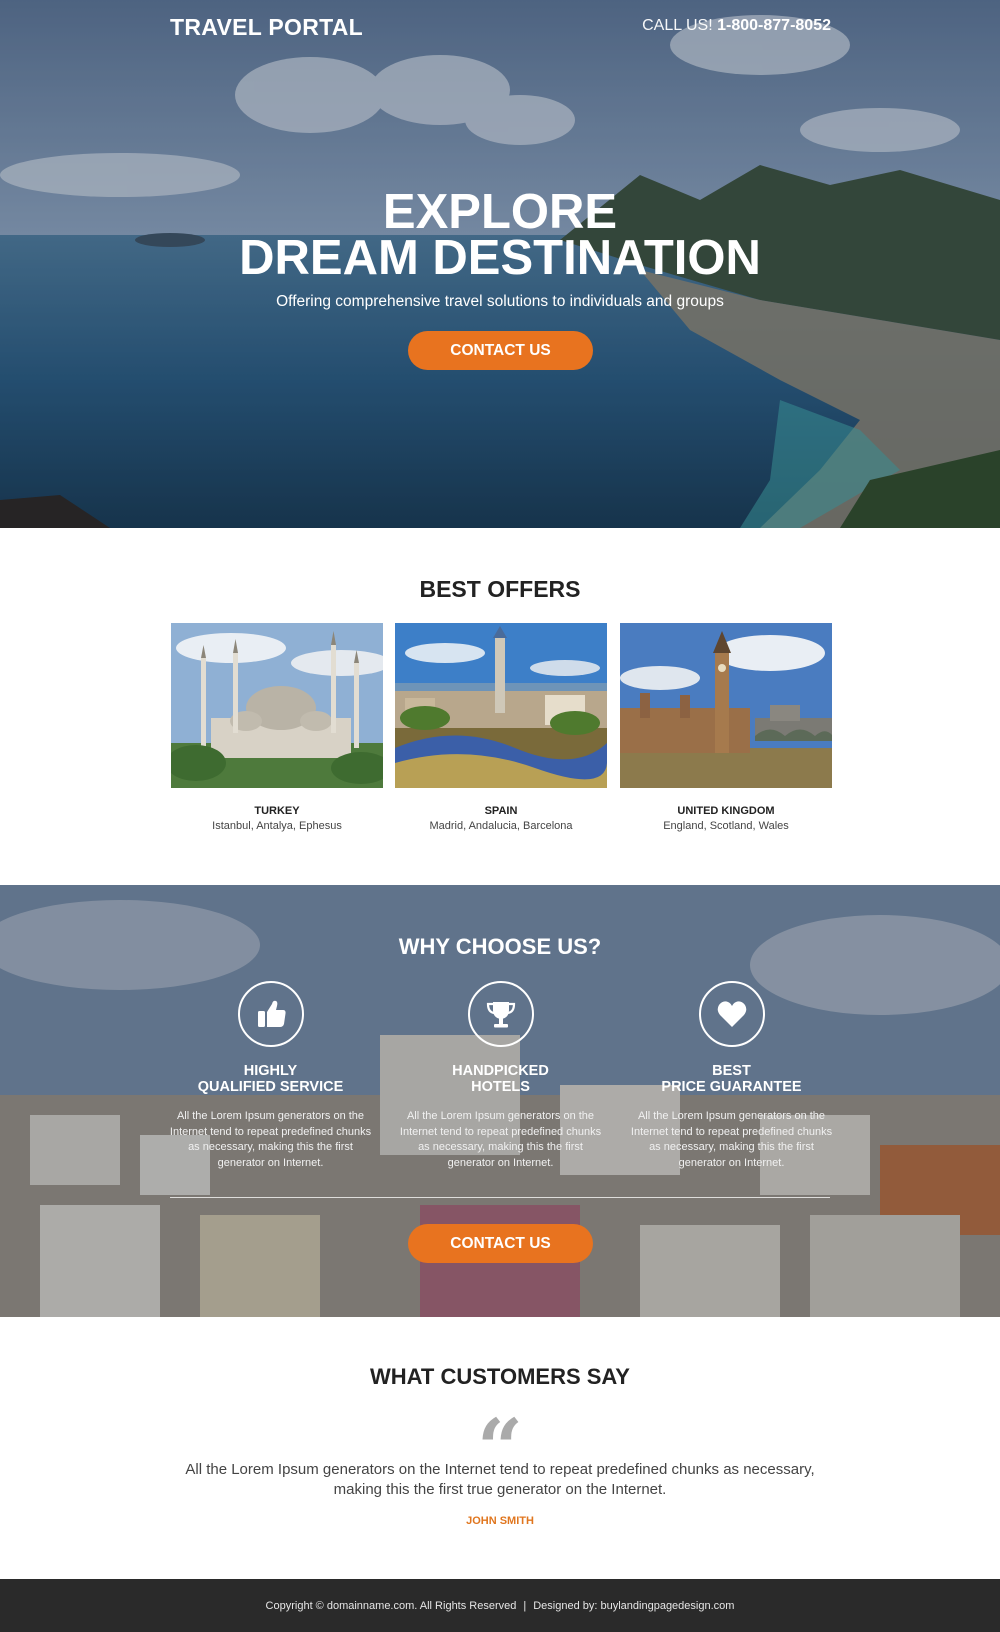 The width and height of the screenshot is (1000, 1632). What do you see at coordinates (633, 1606) in the screenshot?
I see `footer-designed-by: Designed by: buylandingpagedesign.com` at bounding box center [633, 1606].